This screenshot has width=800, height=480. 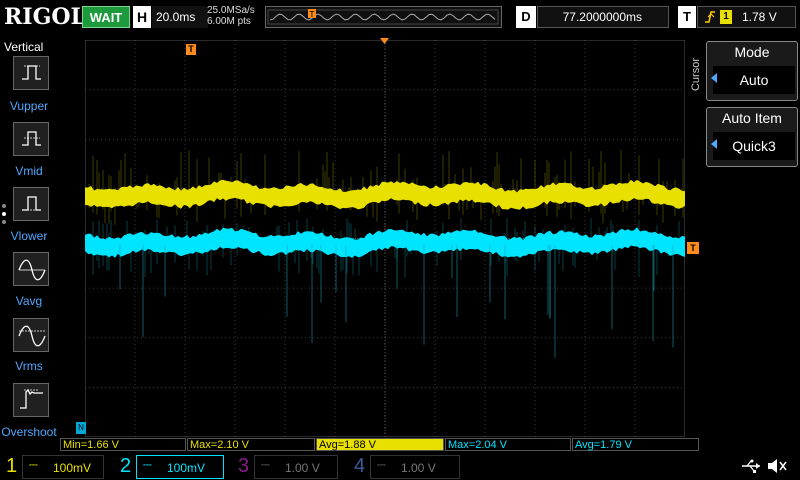 I want to click on overview-trigger-marker: T, so click(x=312, y=14).